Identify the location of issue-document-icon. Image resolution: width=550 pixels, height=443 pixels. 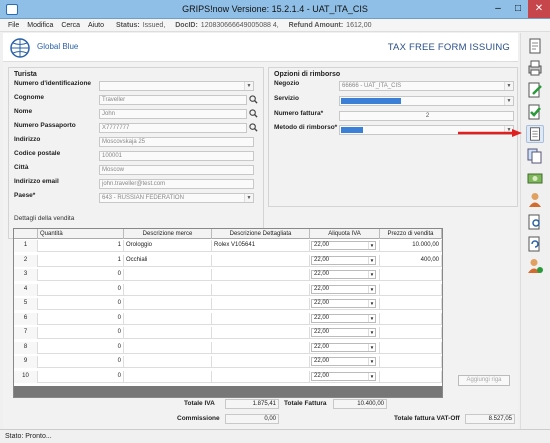
(535, 134).